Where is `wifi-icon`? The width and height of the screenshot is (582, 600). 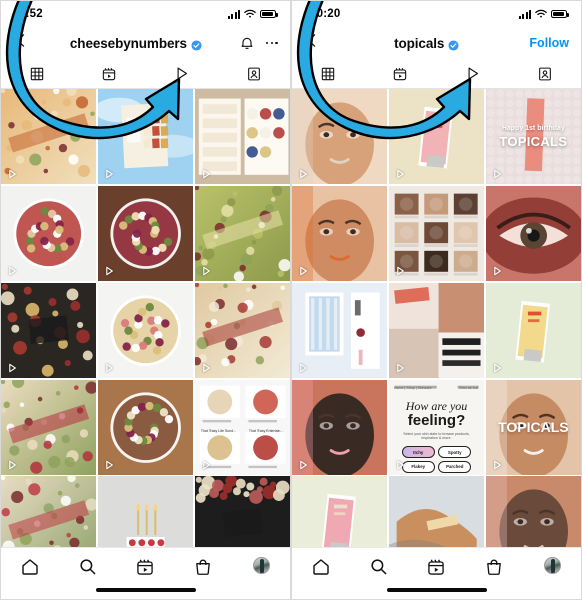
wifi-icon is located at coordinates (541, 14).